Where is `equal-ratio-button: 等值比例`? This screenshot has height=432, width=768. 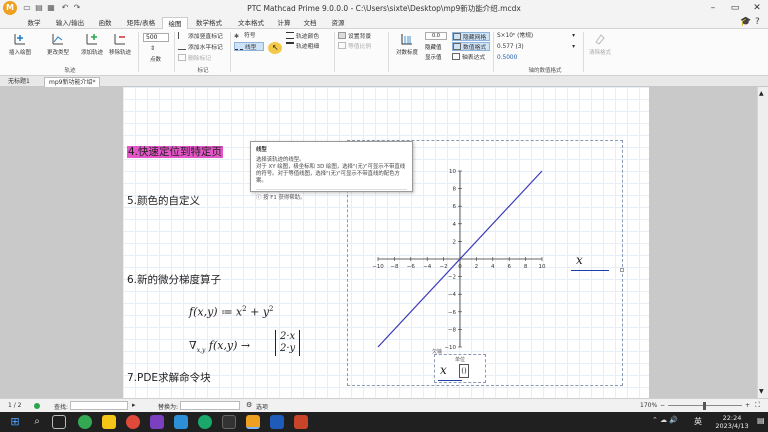 equal-ratio-button: 等值比例 is located at coordinates (354, 46).